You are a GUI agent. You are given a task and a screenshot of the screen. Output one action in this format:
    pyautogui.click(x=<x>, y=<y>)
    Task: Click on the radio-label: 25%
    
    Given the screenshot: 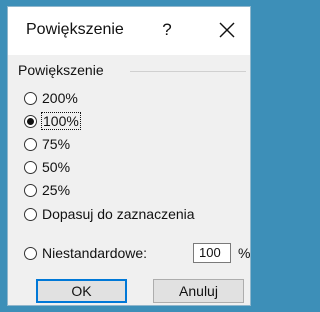 What is the action you would take?
    pyautogui.click(x=56, y=190)
    